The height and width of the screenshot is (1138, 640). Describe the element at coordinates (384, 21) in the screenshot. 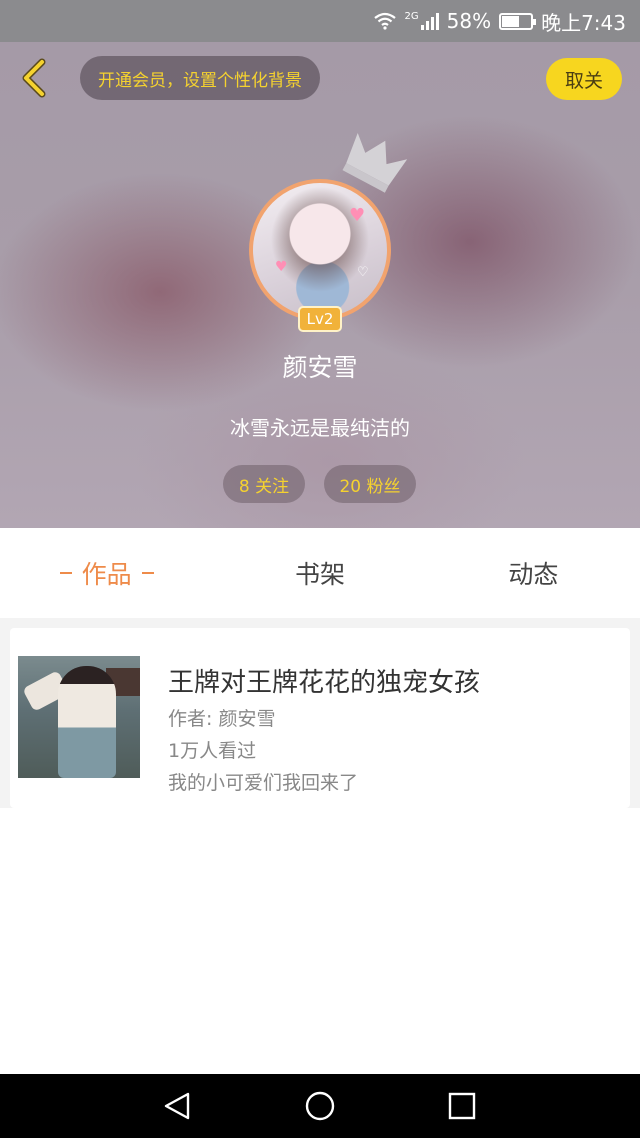

I see `wifi-icon` at that location.